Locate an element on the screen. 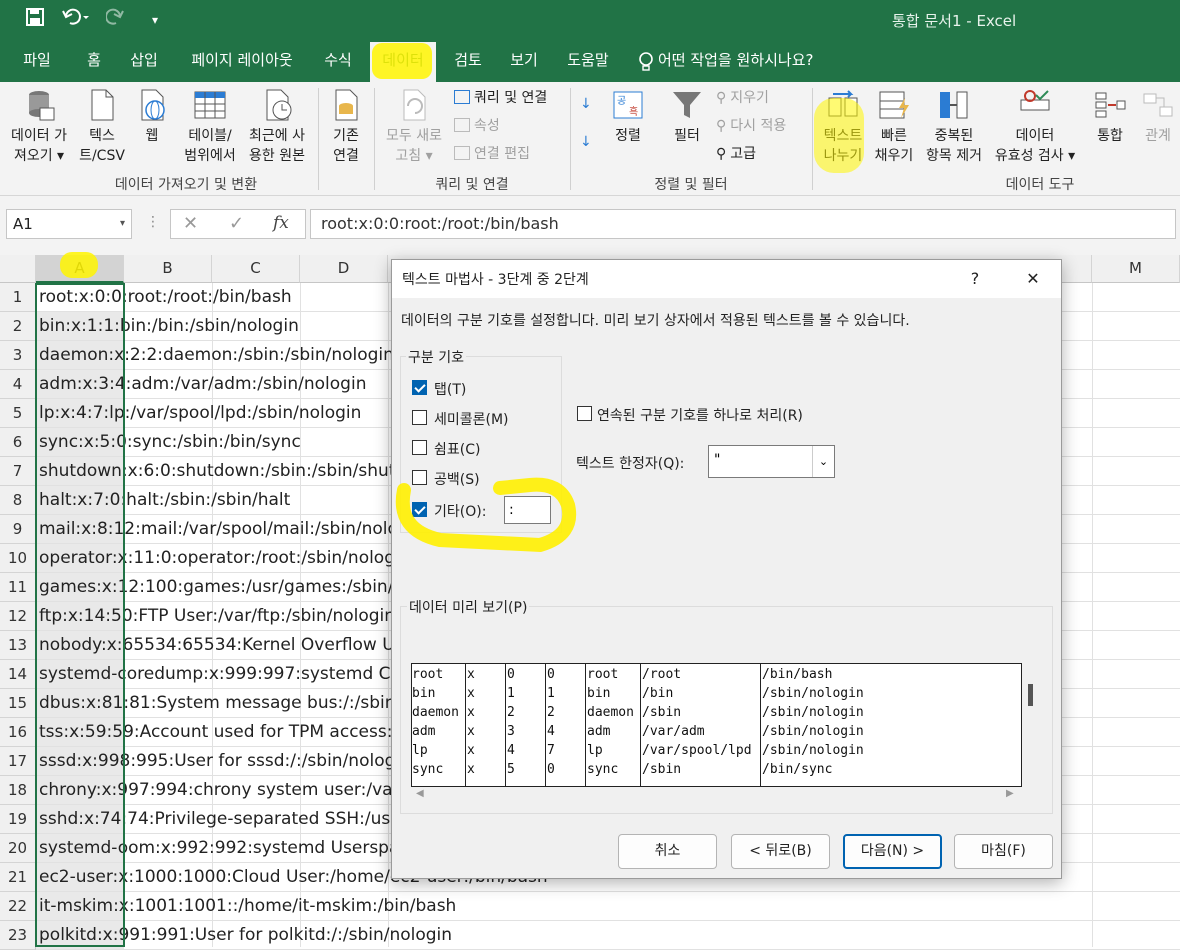 The height and width of the screenshot is (950, 1180). consolidate-button: 통합 is located at coordinates (1110, 117).